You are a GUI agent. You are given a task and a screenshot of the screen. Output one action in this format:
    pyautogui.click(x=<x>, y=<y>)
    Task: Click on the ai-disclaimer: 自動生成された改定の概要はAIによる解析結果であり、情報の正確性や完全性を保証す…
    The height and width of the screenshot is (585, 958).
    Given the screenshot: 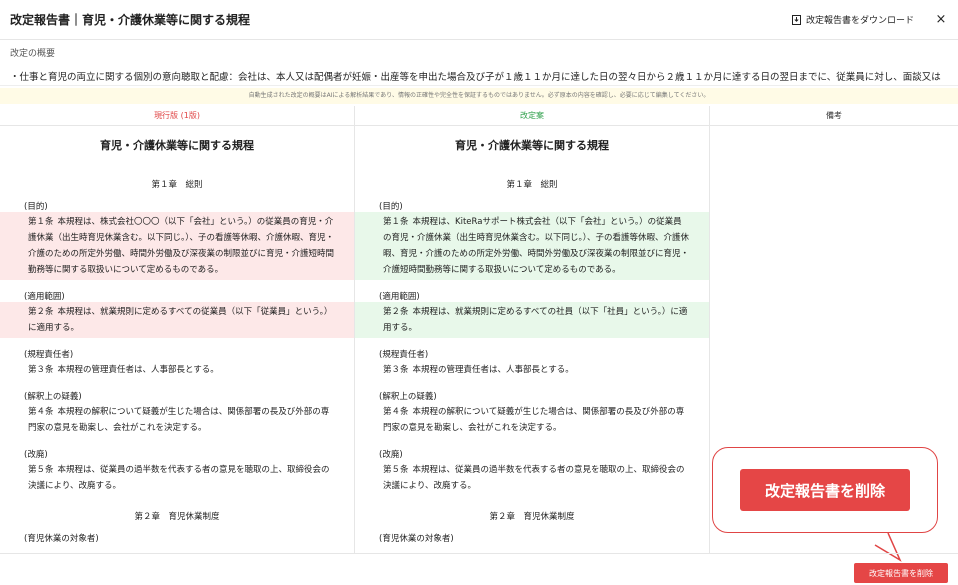 What is the action you would take?
    pyautogui.click(x=479, y=96)
    